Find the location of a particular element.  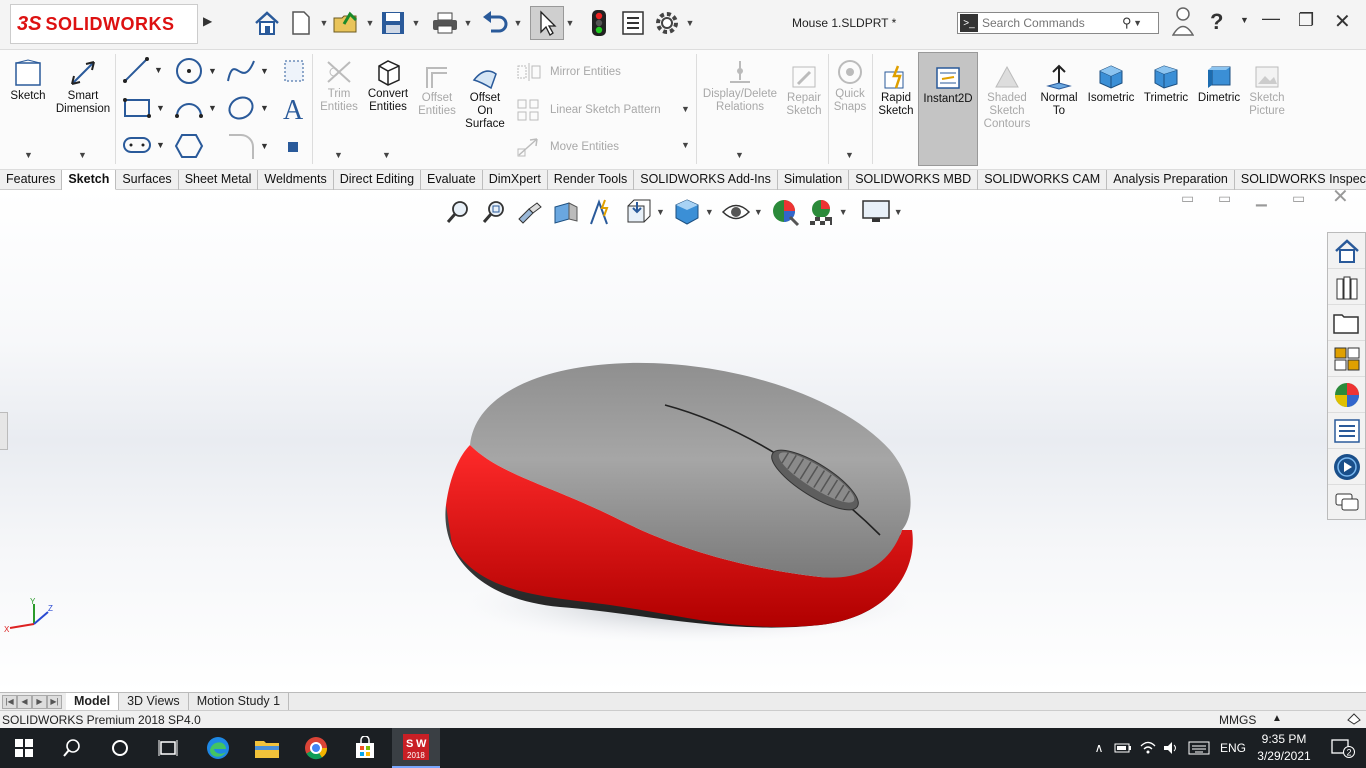

trimetric-button: Trimetric is located at coordinates (1166, 84).